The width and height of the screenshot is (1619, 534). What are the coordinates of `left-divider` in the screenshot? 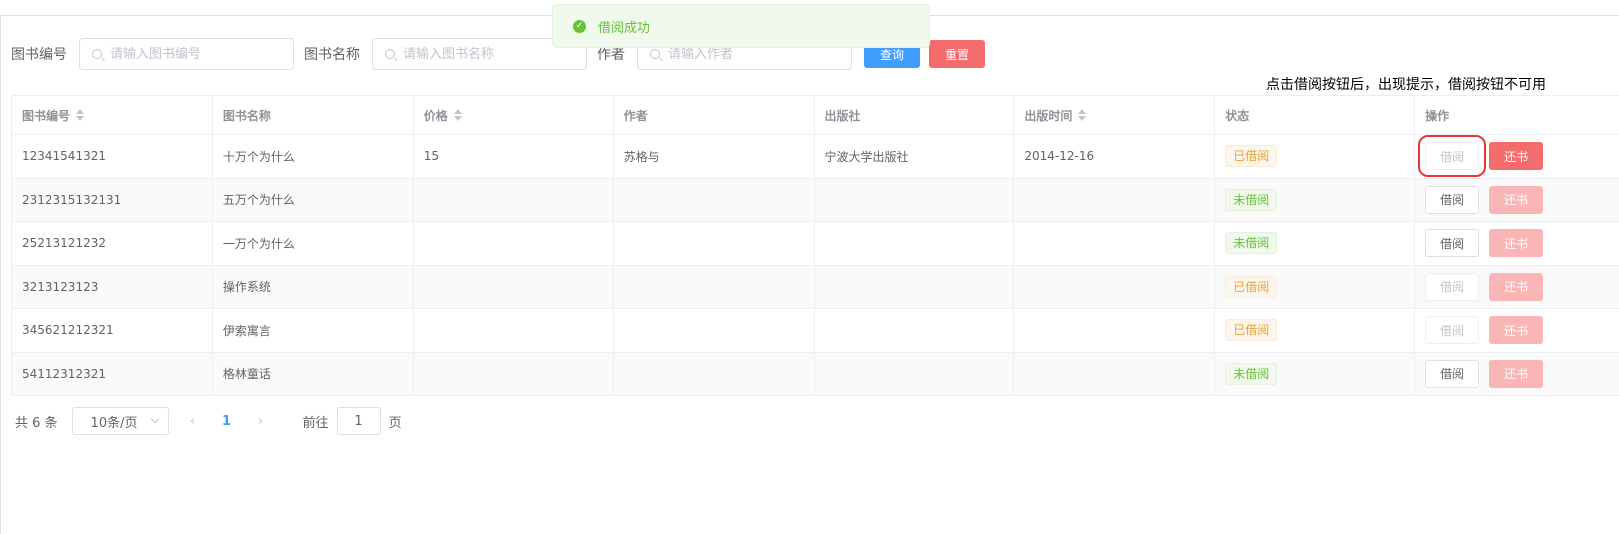 It's located at (0, 274).